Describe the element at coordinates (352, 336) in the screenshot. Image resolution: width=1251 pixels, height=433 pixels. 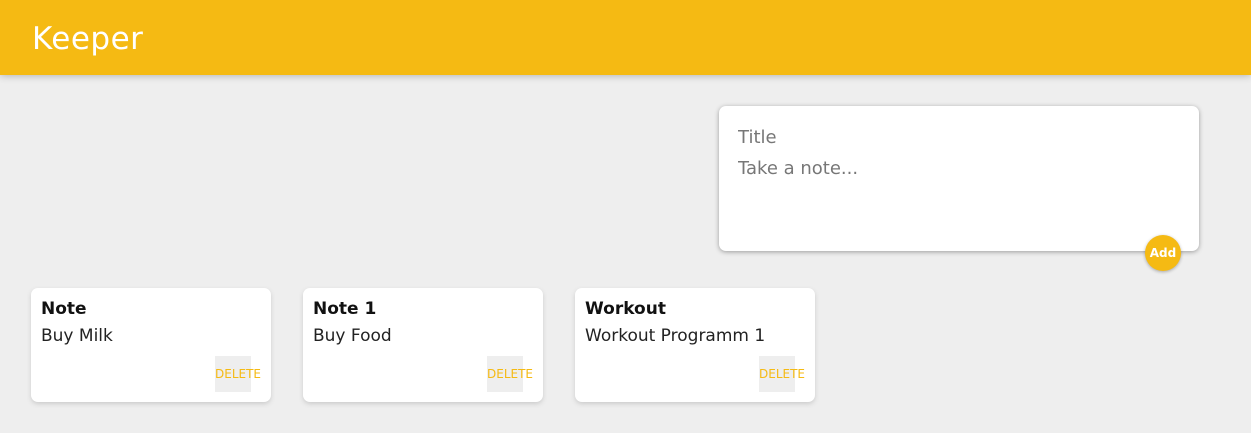
I see `note-content: Buy Food` at that location.